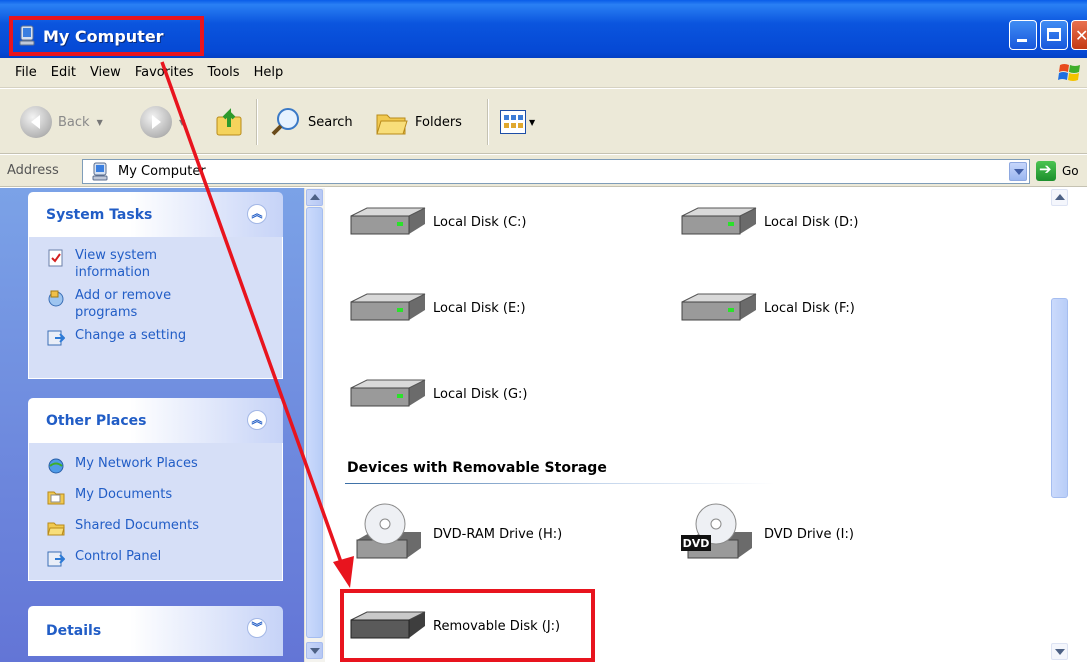 The width and height of the screenshot is (1087, 662). I want to click on dvd-badge: DVD, so click(696, 543).